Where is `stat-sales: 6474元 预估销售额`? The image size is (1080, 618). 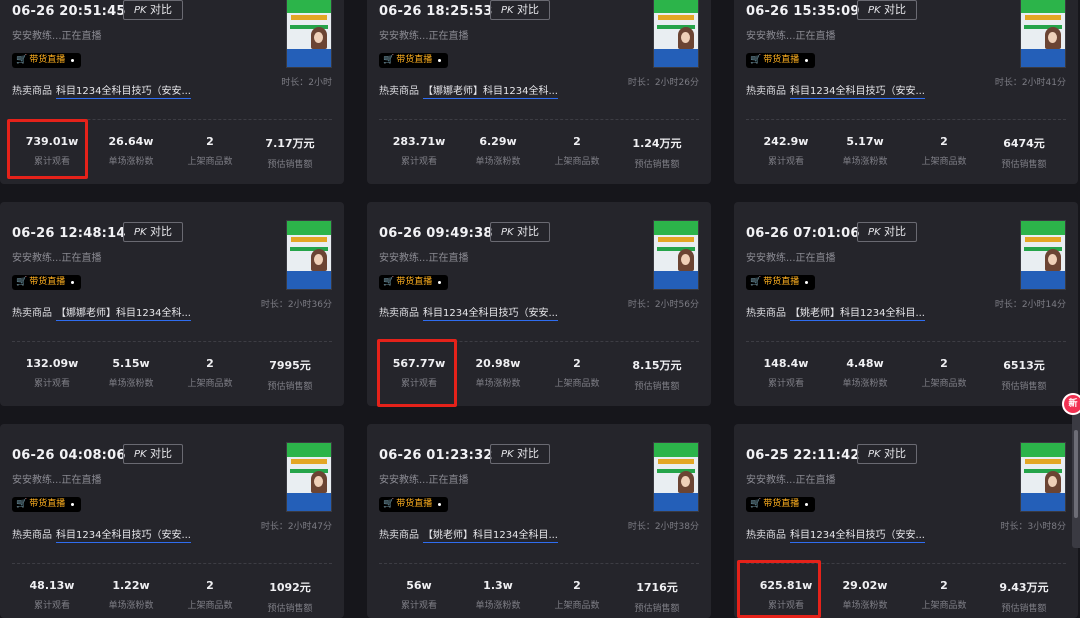 stat-sales: 6474元 预估销售额 is located at coordinates (1024, 153).